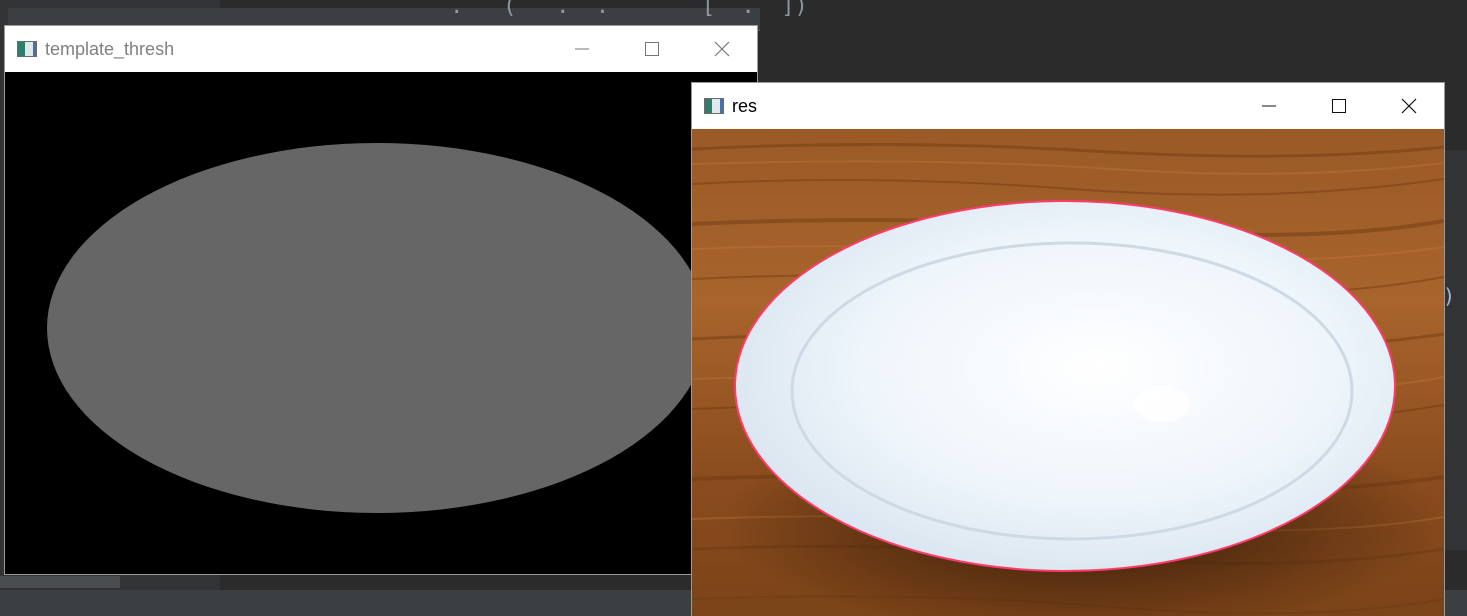  I want to click on titlebar: res, so click(1068, 106).